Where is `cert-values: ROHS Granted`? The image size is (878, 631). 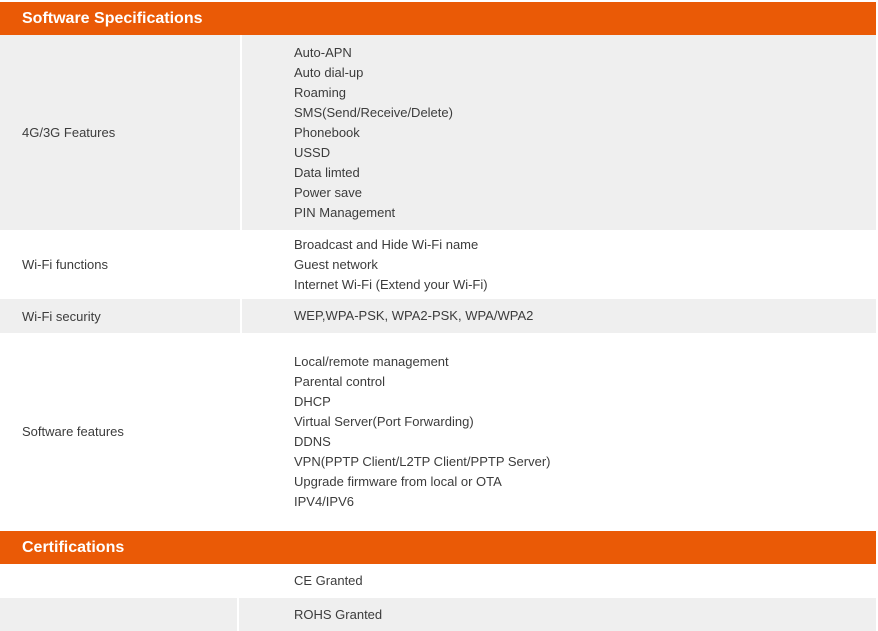 cert-values: ROHS Granted is located at coordinates (338, 614).